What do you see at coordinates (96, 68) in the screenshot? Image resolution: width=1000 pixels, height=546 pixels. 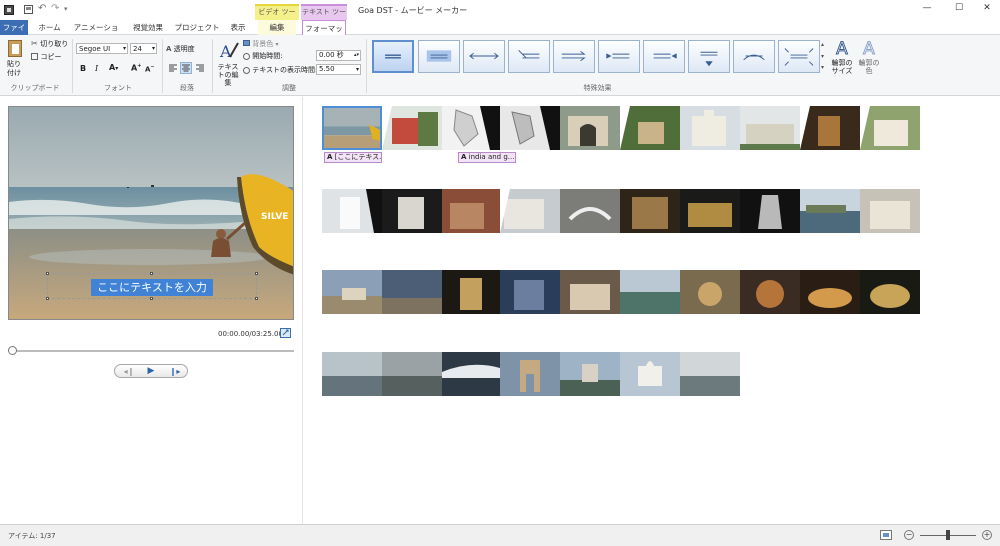 I see `italic-button: I` at bounding box center [96, 68].